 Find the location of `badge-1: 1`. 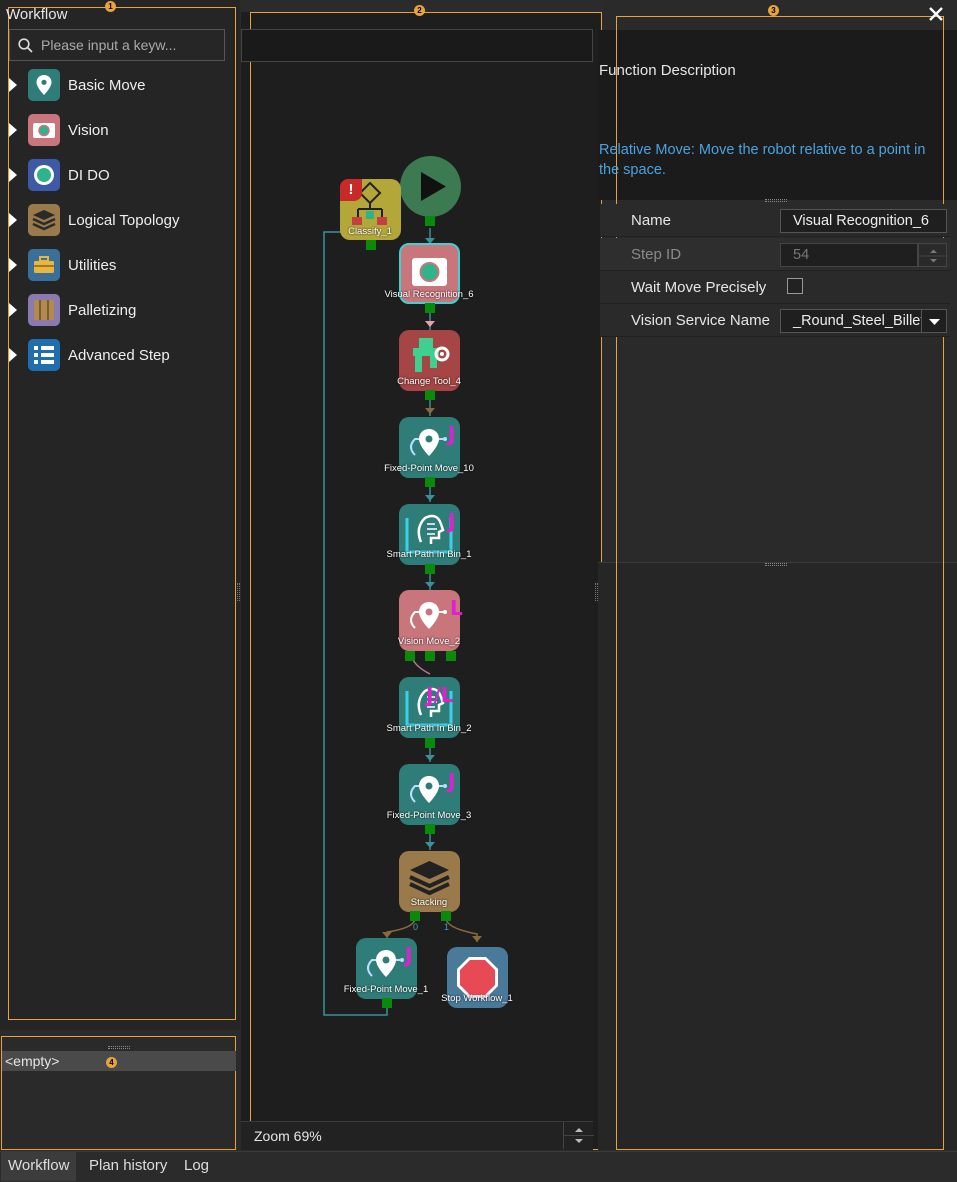

badge-1: 1 is located at coordinates (110, 6).